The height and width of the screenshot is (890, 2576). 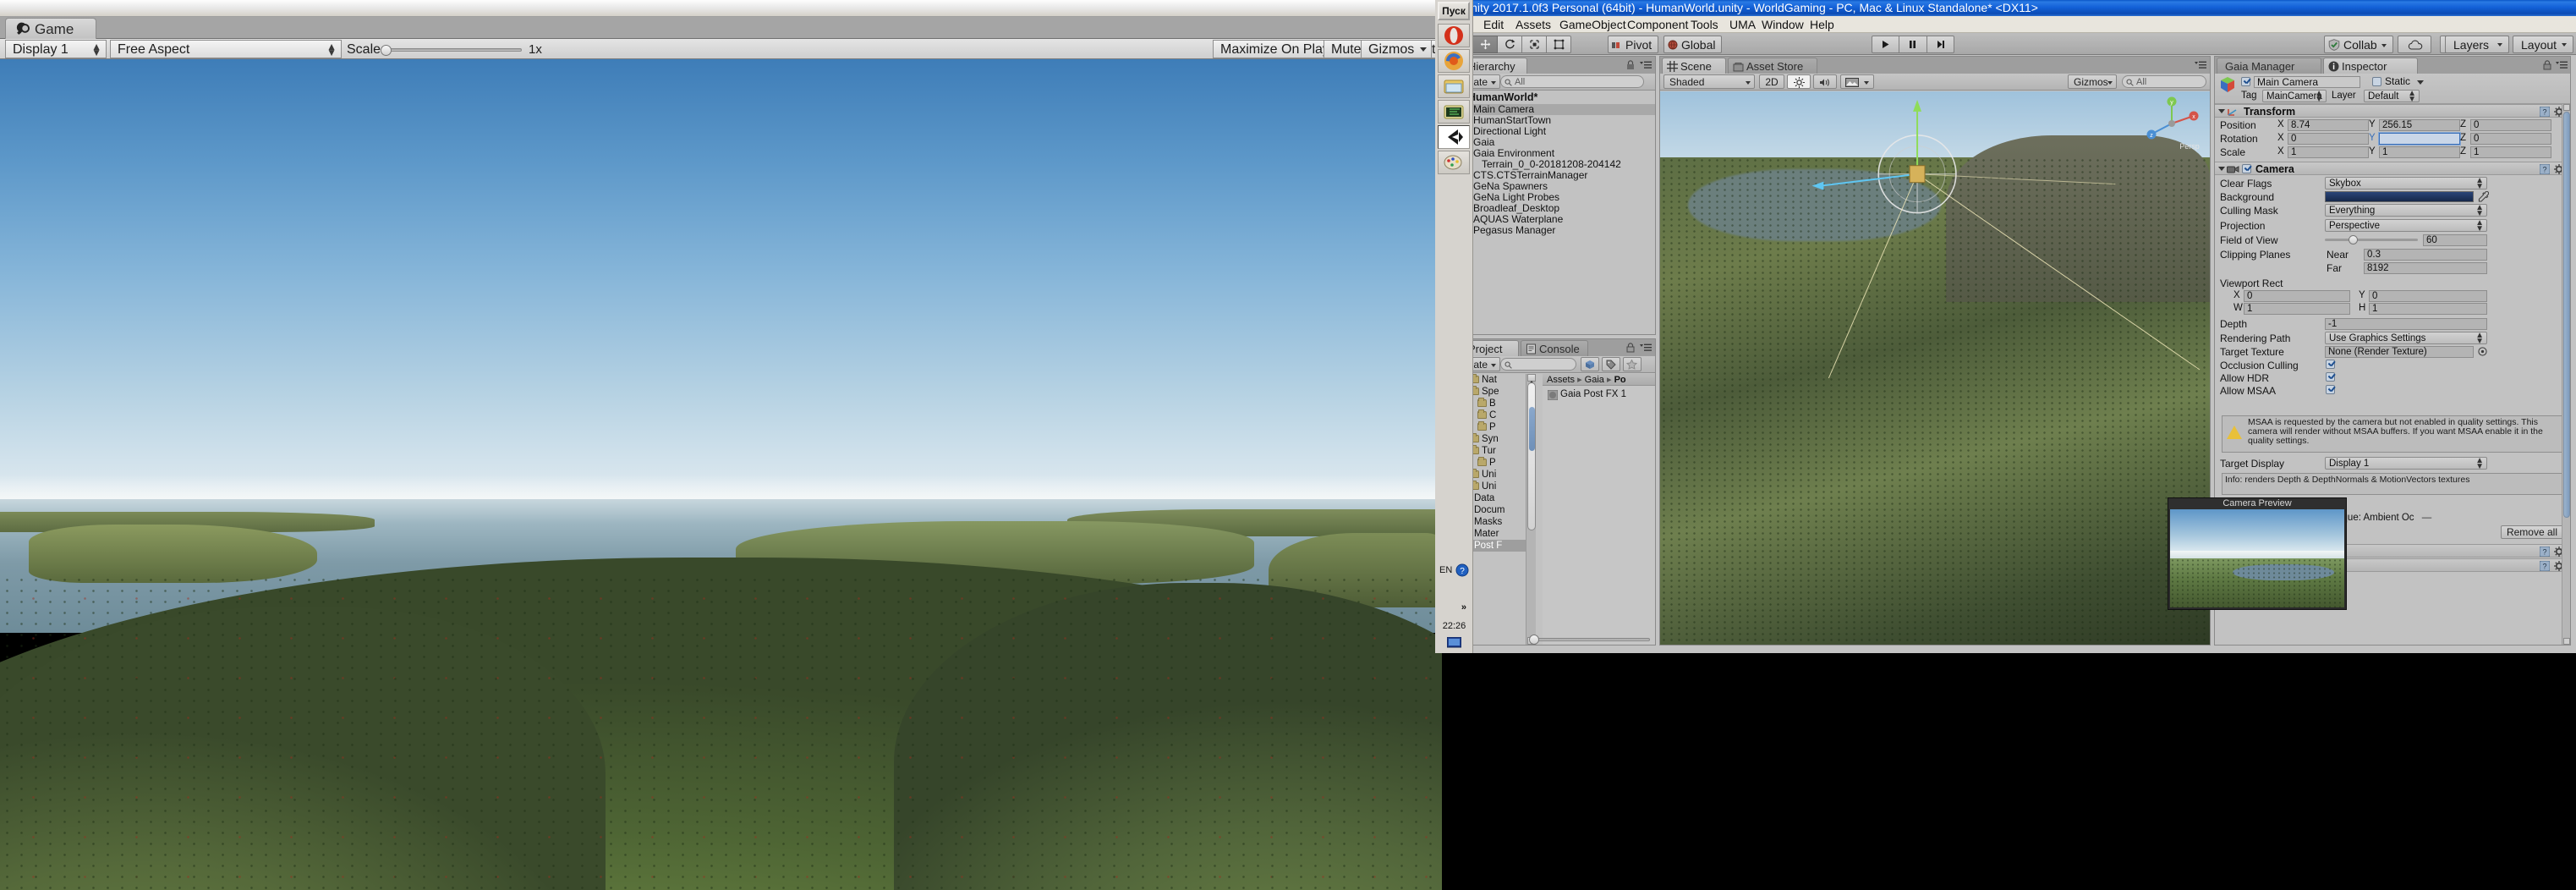 What do you see at coordinates (2482, 351) in the screenshot?
I see `object-picker-icon` at bounding box center [2482, 351].